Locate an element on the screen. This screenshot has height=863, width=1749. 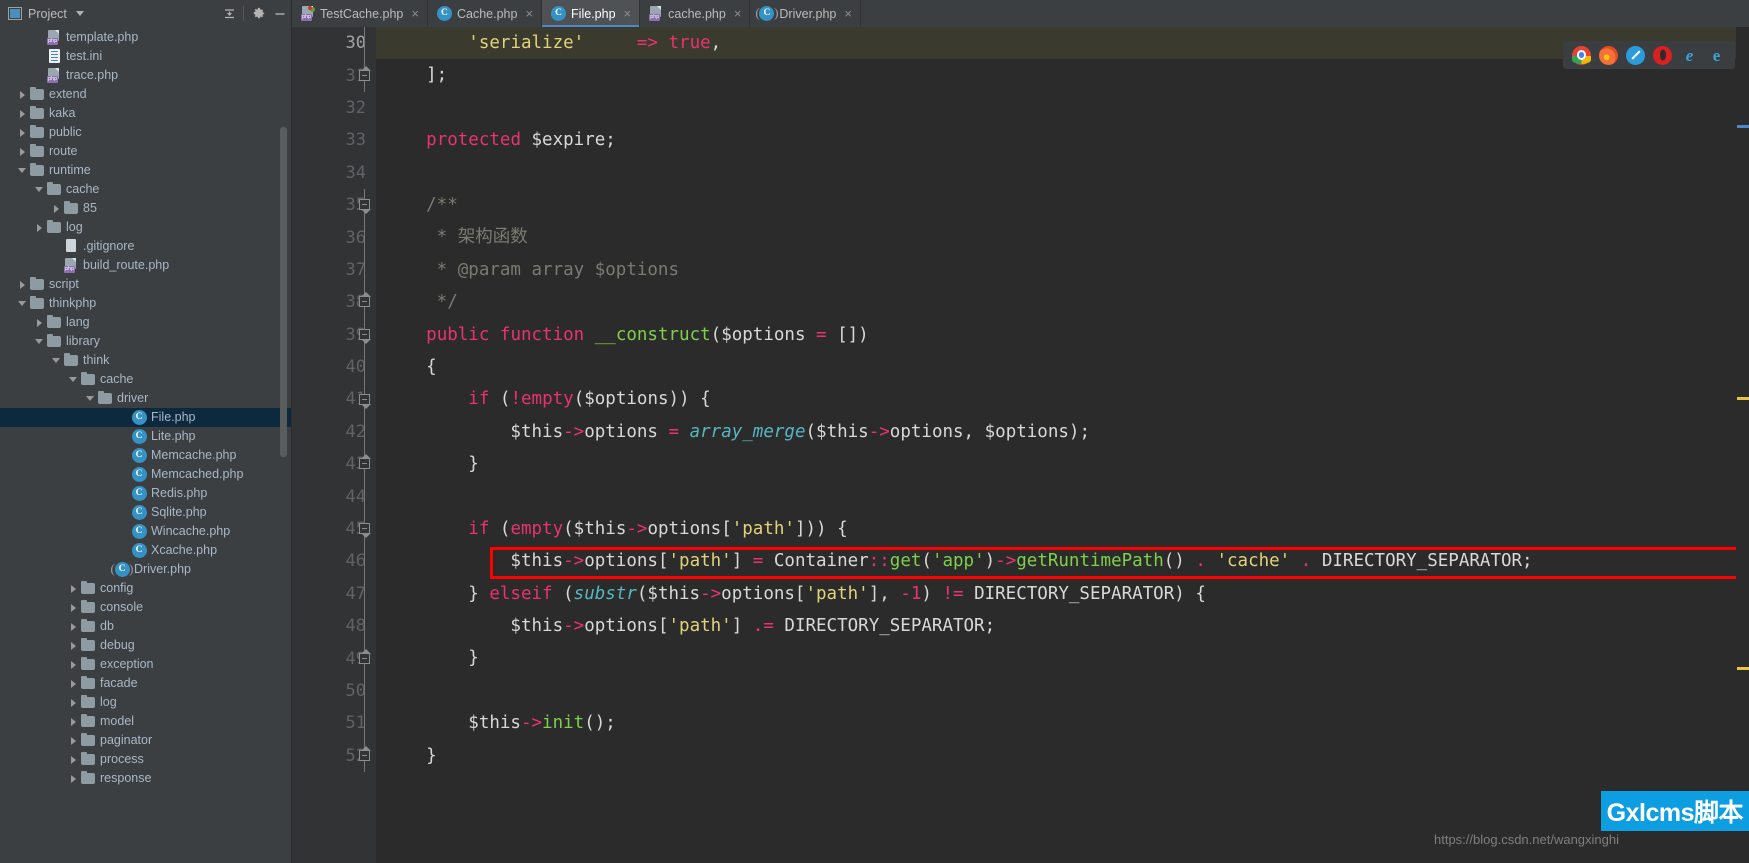
tree-node-file-php: C File.php is located at coordinates (145, 417).